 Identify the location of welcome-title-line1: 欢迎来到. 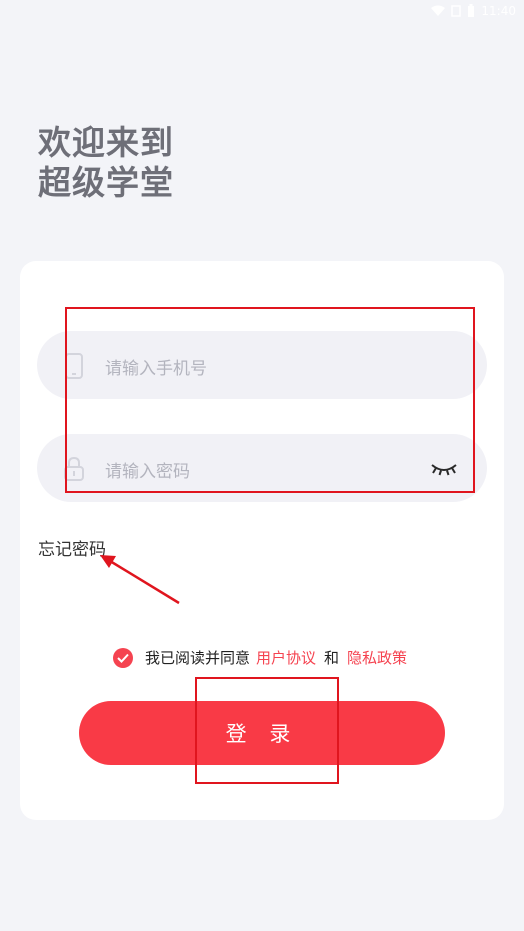
(106, 142).